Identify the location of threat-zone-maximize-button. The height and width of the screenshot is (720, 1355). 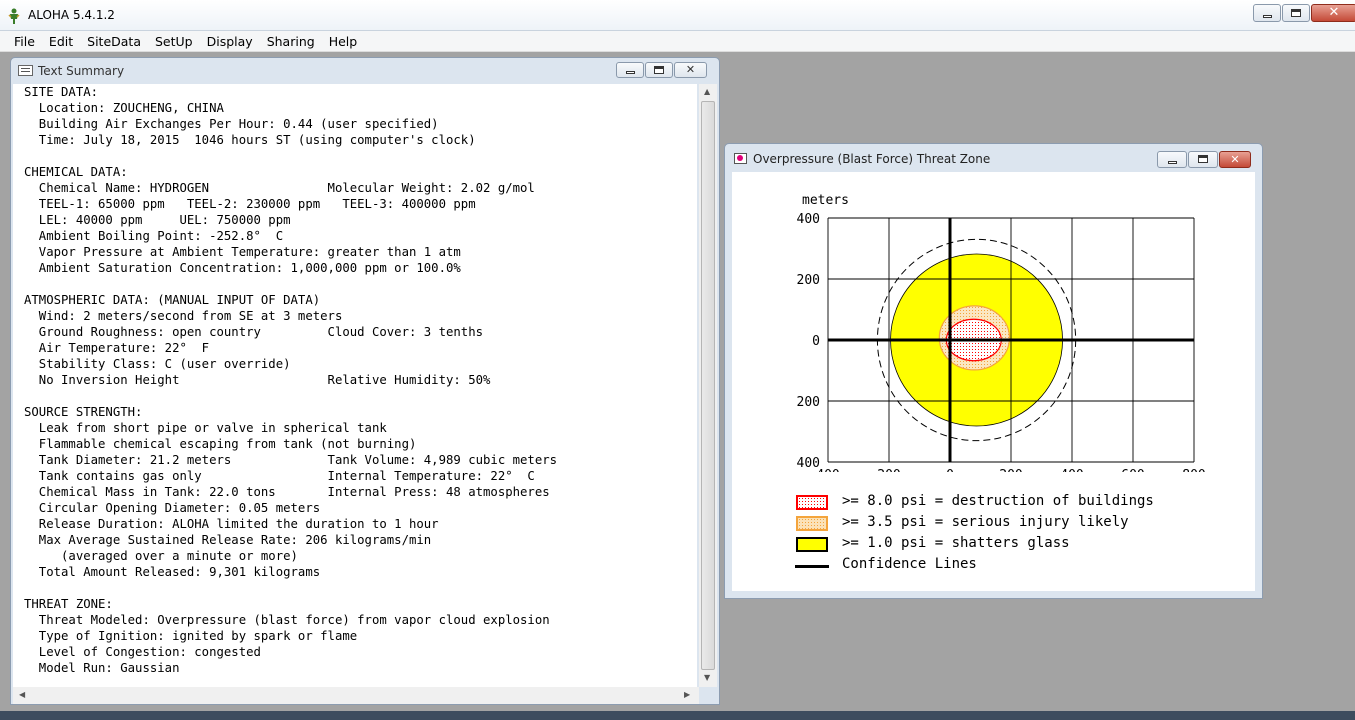
(1203, 159).